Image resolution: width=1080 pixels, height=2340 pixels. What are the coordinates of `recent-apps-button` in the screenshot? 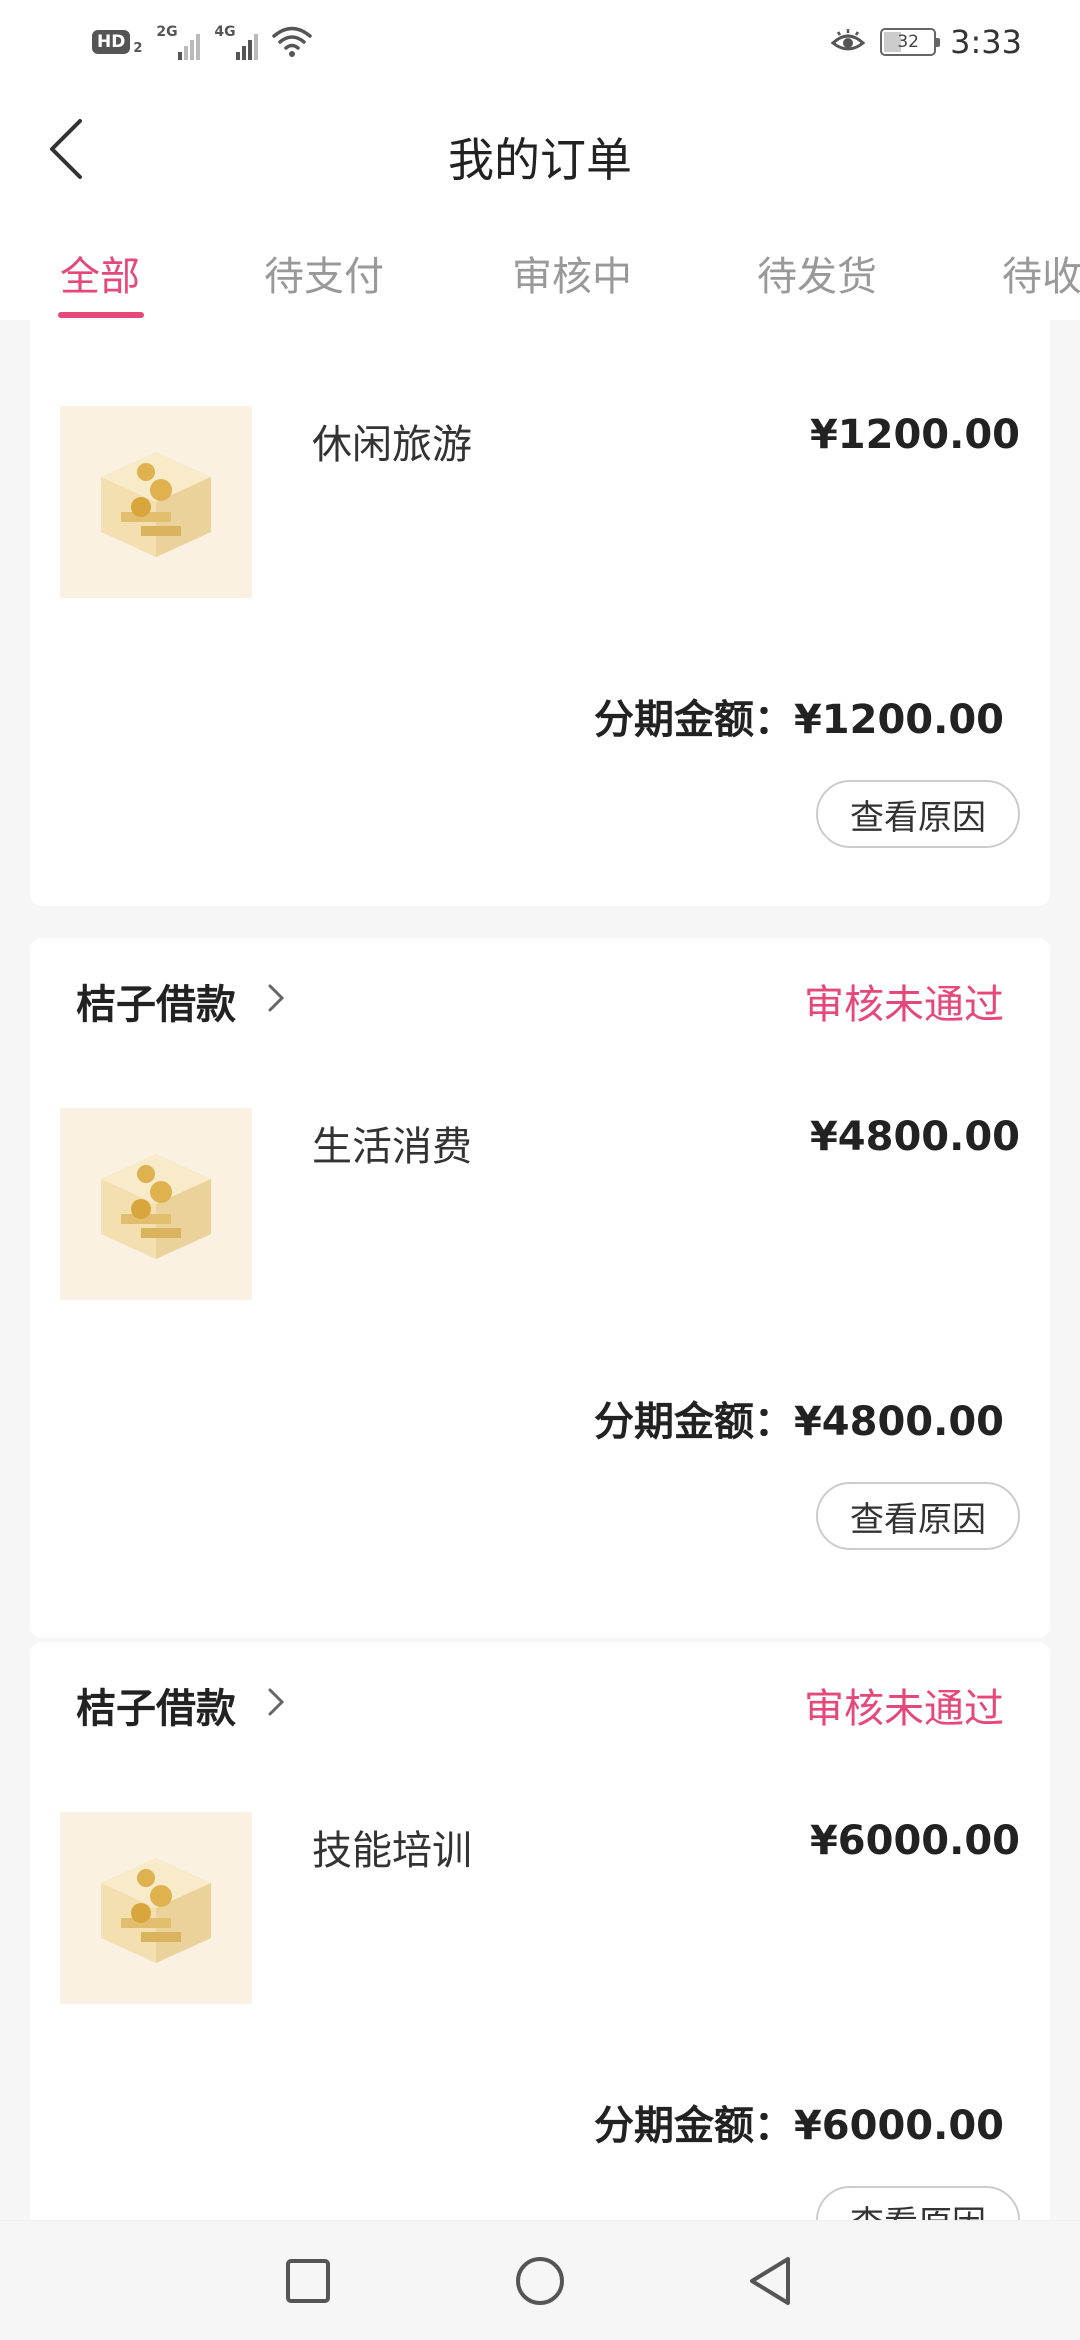 It's located at (308, 2281).